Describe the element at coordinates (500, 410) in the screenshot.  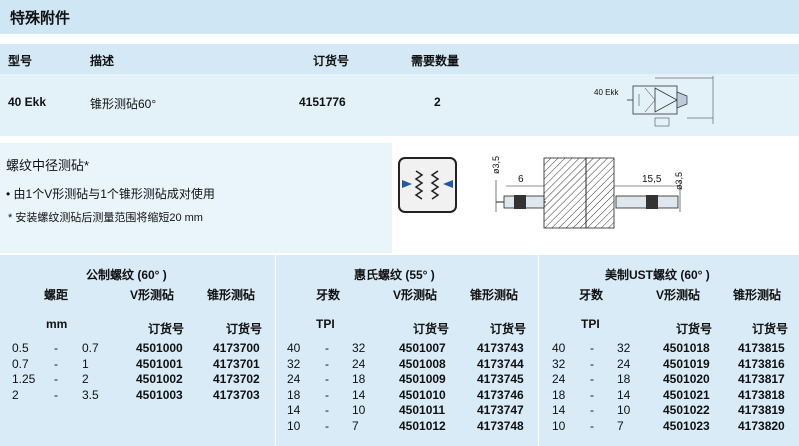
I see `row-cone-anvil-order-number: 4173747` at that location.